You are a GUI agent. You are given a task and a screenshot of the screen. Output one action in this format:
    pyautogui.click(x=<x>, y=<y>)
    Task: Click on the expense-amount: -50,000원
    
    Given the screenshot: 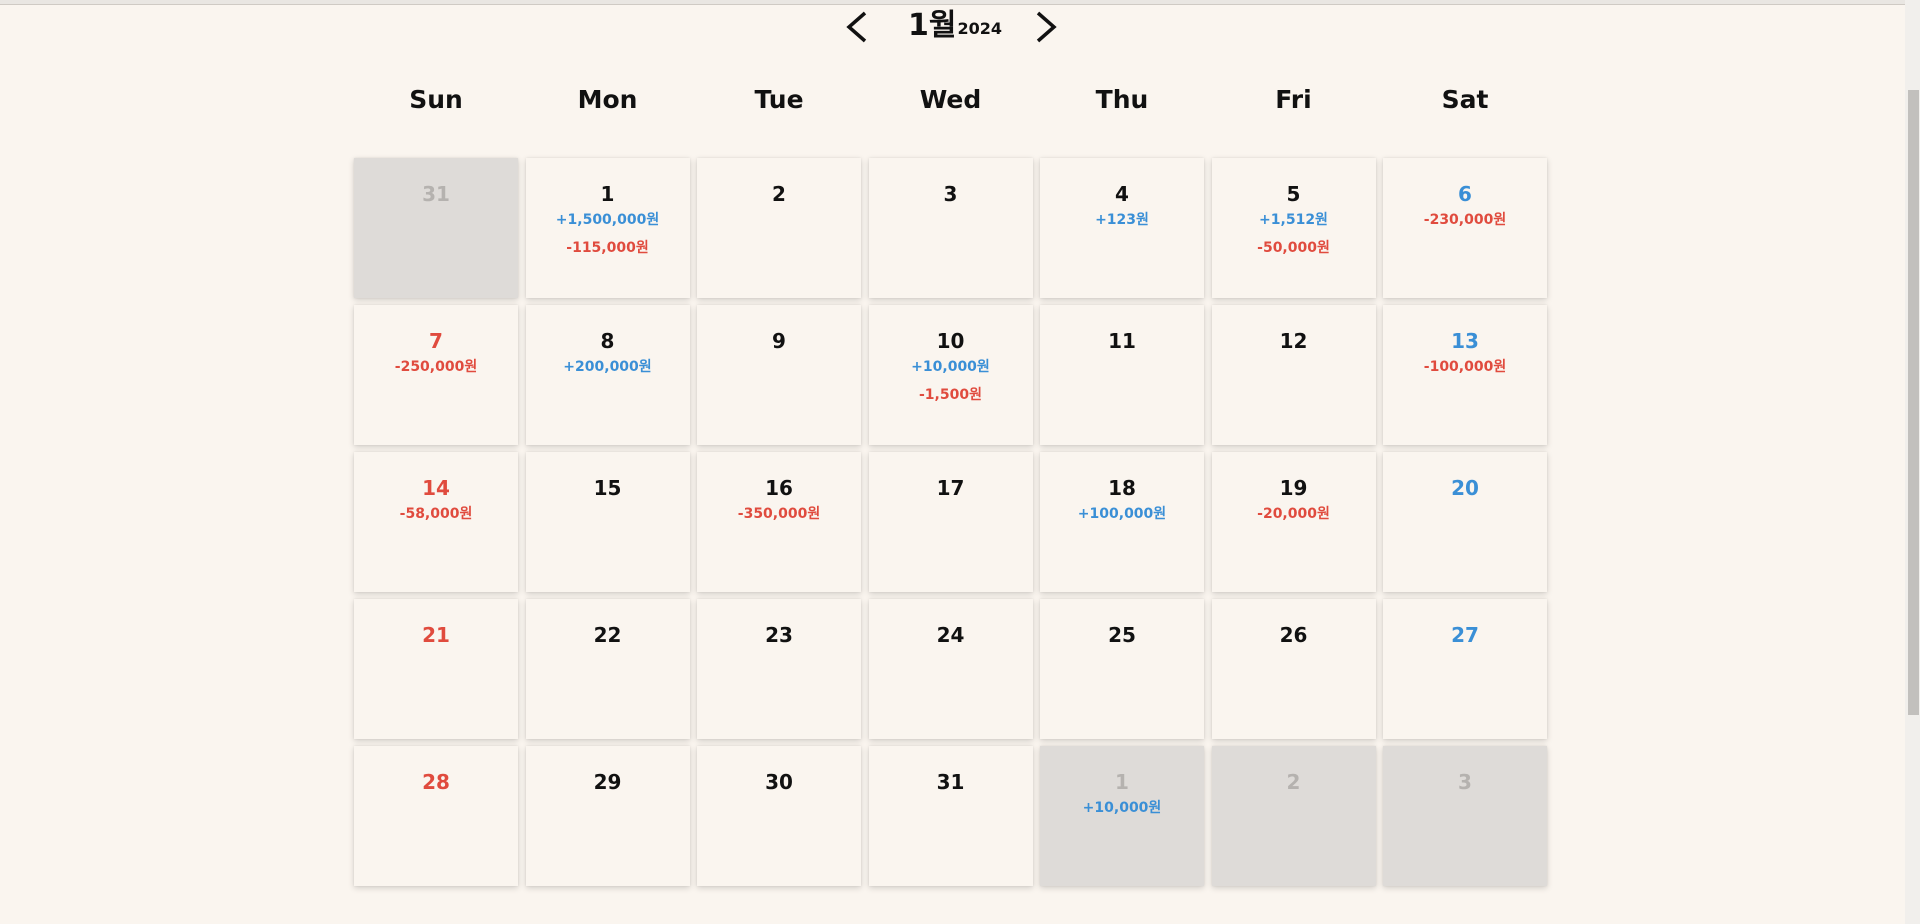 What is the action you would take?
    pyautogui.click(x=1293, y=248)
    